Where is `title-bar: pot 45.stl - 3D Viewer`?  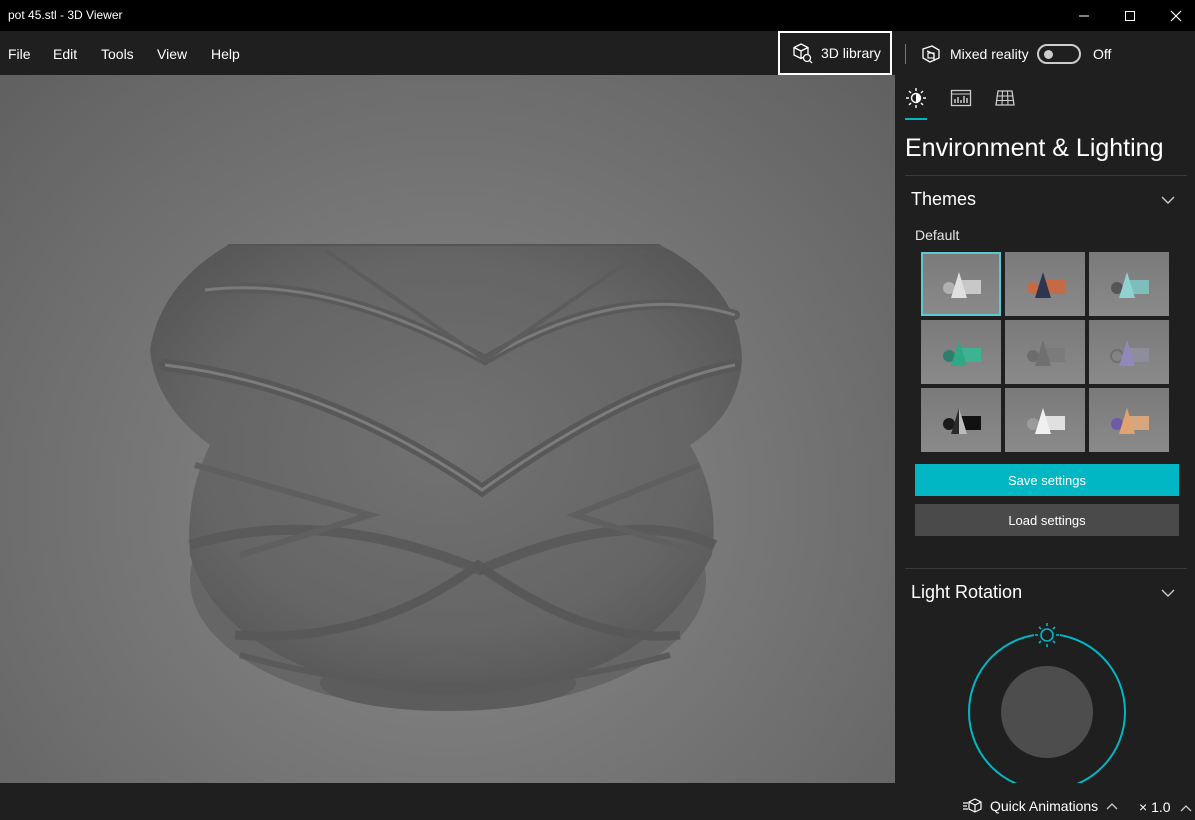
title-bar: pot 45.stl - 3D Viewer is located at coordinates (597, 15).